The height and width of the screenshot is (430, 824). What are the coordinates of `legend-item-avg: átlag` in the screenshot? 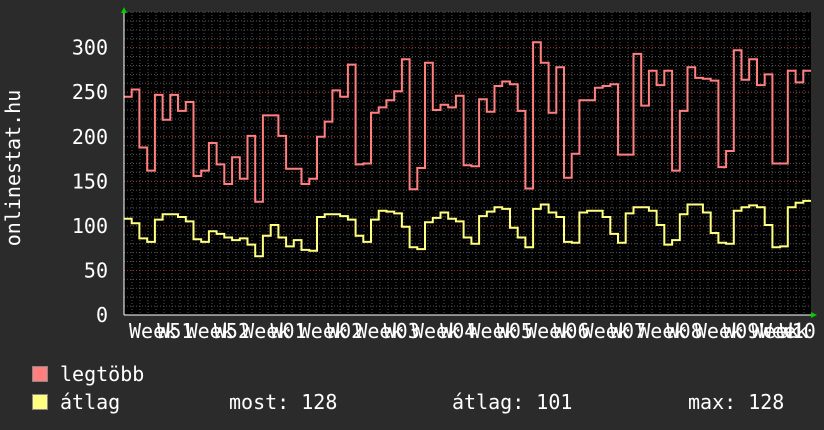 It's located at (76, 402).